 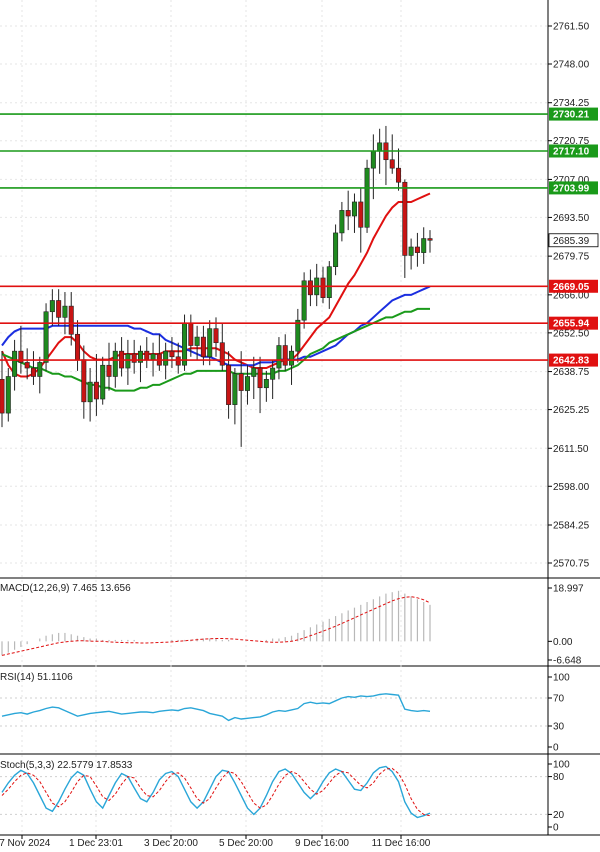 What do you see at coordinates (571, 372) in the screenshot?
I see `price-tick-label: 2638.75` at bounding box center [571, 372].